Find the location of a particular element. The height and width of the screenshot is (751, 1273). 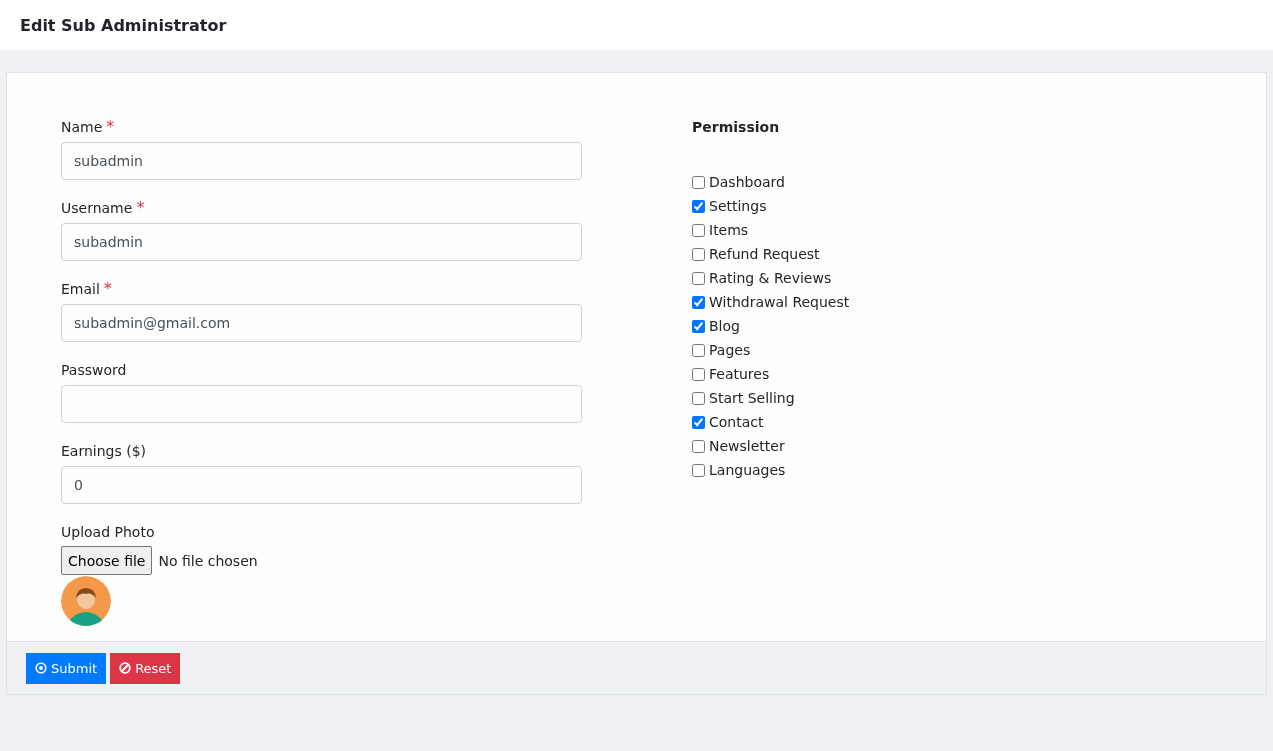

ban-icon is located at coordinates (125, 668).